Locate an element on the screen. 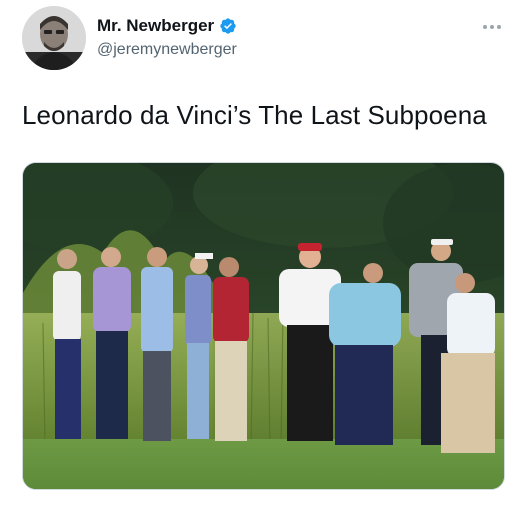 This screenshot has height=511, width=526. author-name-row: Mr. Newberger is located at coordinates (167, 26).